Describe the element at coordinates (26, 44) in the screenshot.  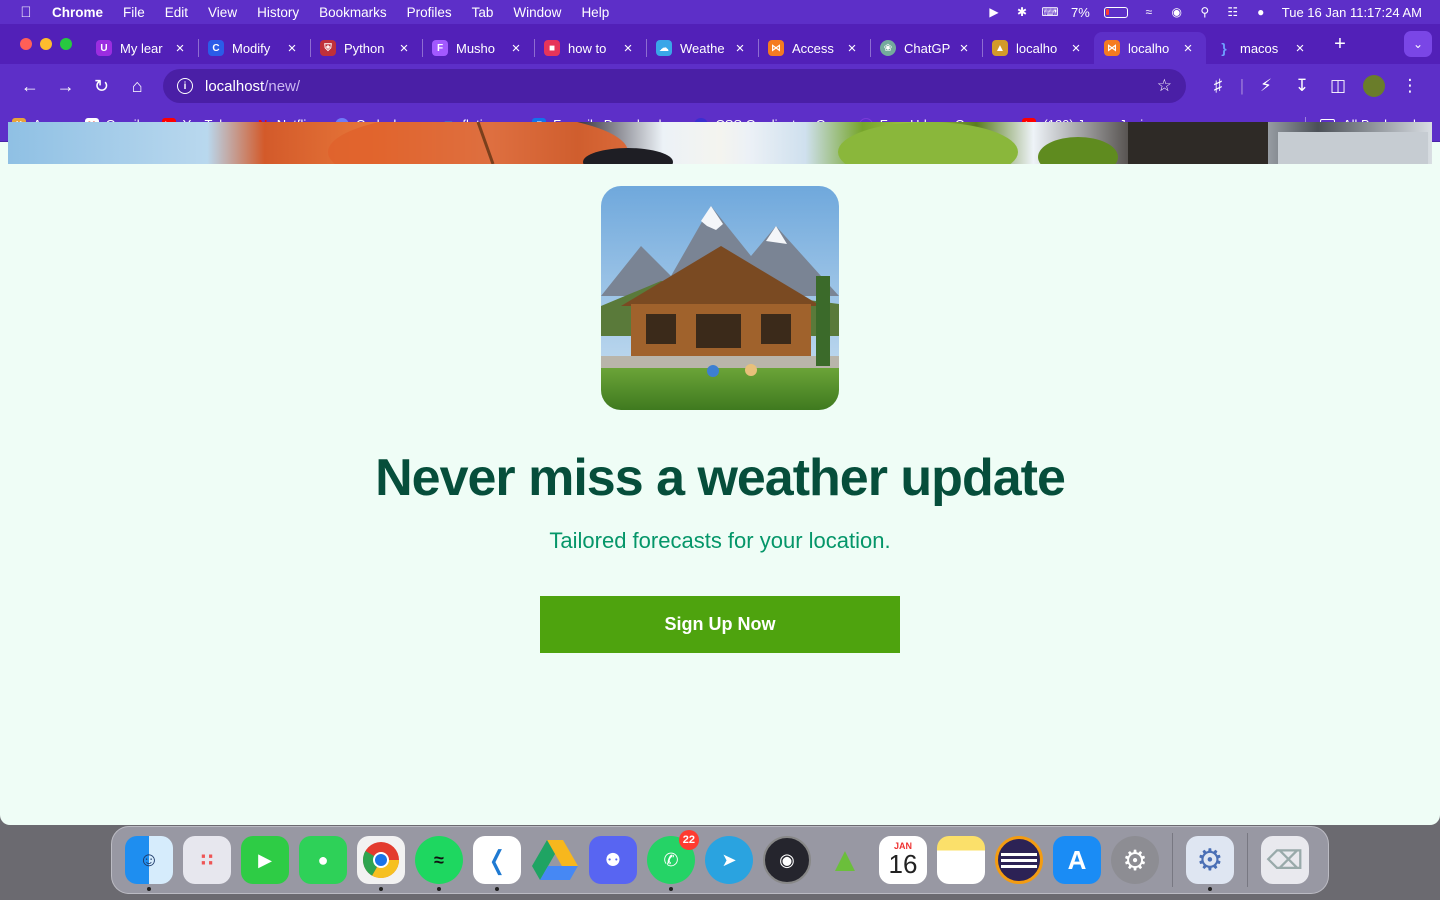
I see `close-window-button` at that location.